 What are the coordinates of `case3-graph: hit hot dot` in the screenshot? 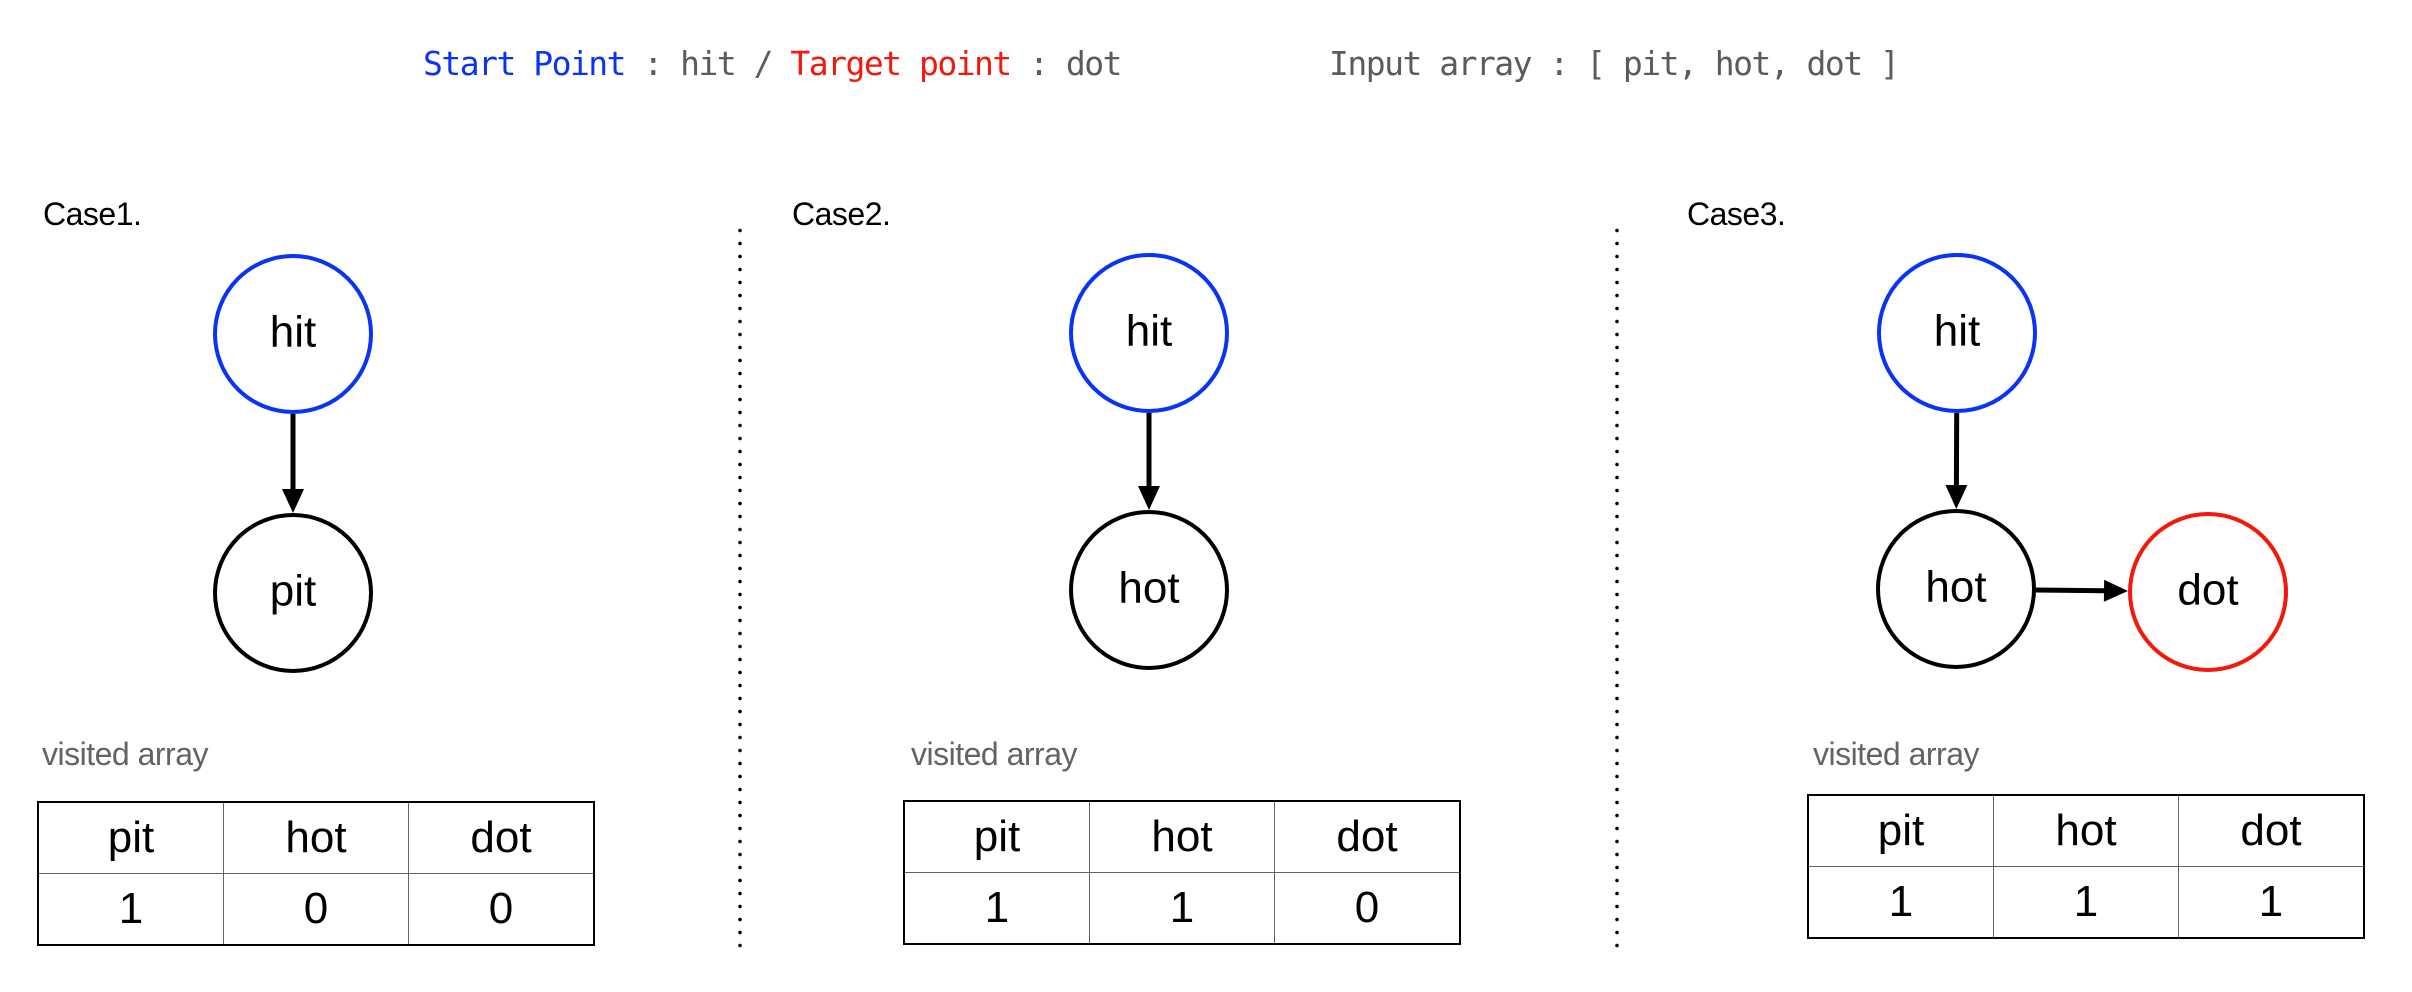 It's located at (2082, 462).